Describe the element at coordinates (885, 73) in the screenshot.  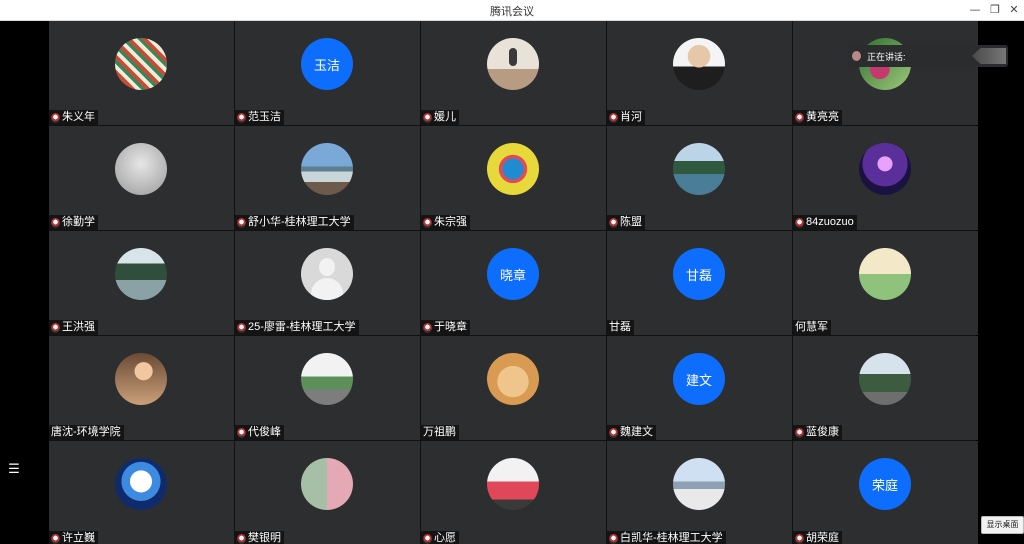
I see `participant-tile: 黄亮亮` at that location.